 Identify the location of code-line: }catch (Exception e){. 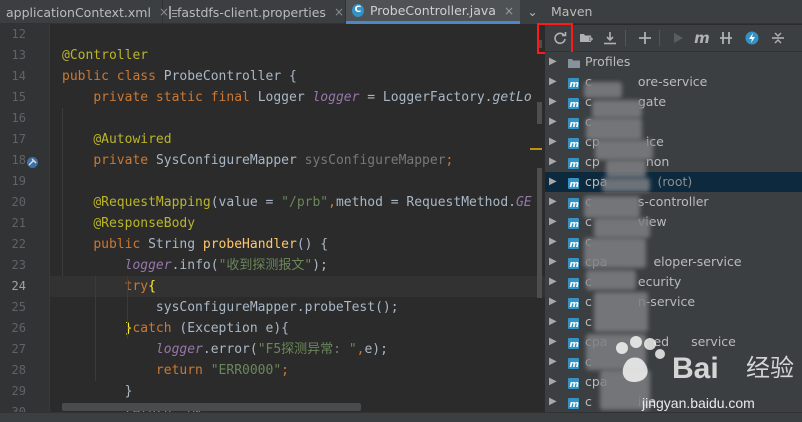
(297, 328).